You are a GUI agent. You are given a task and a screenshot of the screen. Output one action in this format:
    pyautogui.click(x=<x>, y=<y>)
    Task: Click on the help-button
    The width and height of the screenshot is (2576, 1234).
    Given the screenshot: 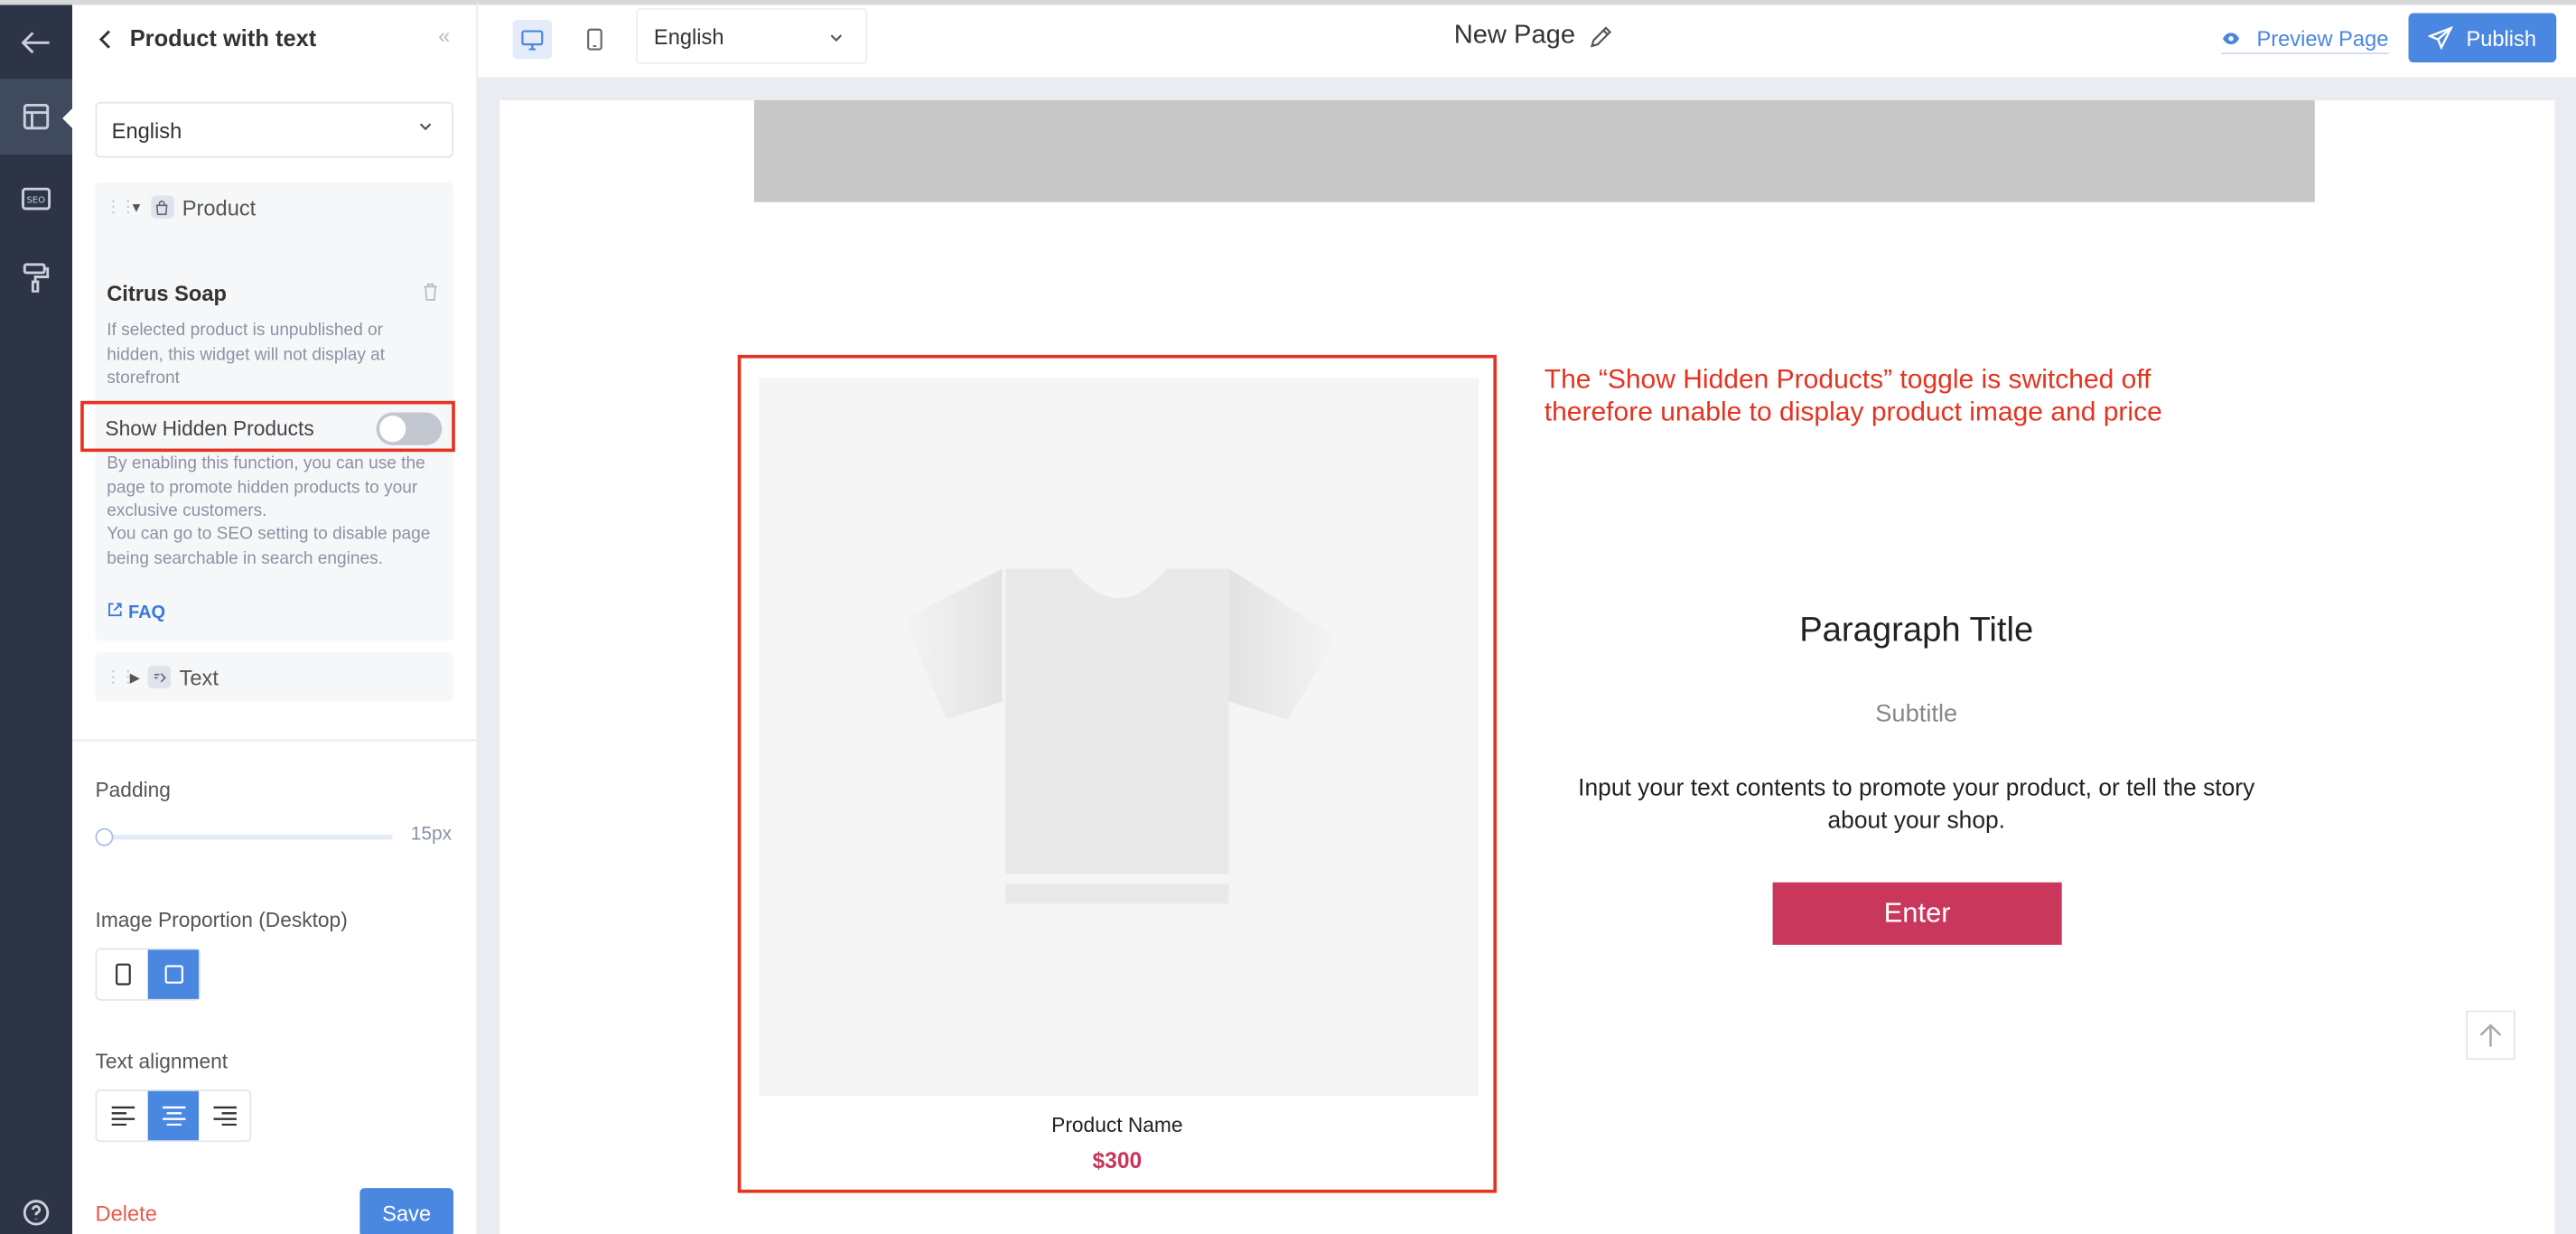 What is the action you would take?
    pyautogui.click(x=36, y=1205)
    